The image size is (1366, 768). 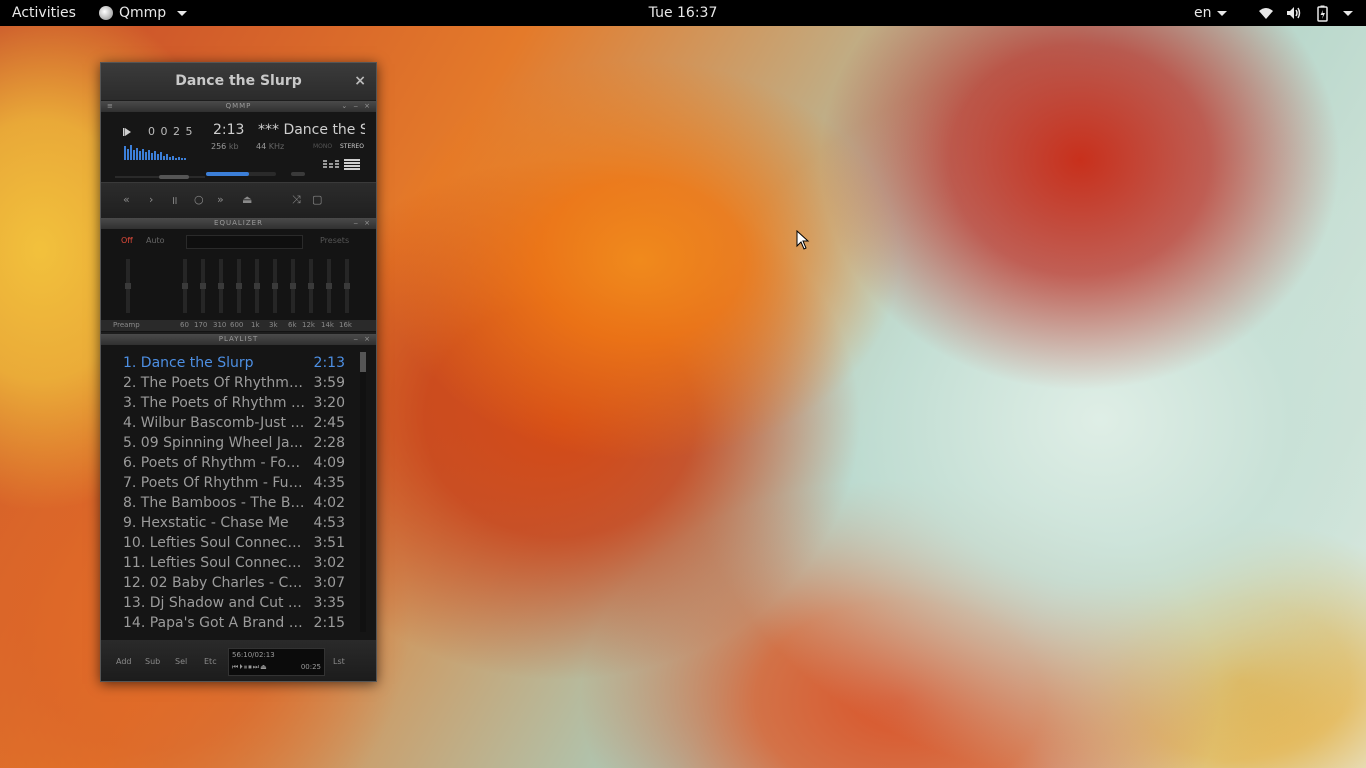 I want to click on playlist-item-duration: 3:59, so click(x=329, y=383).